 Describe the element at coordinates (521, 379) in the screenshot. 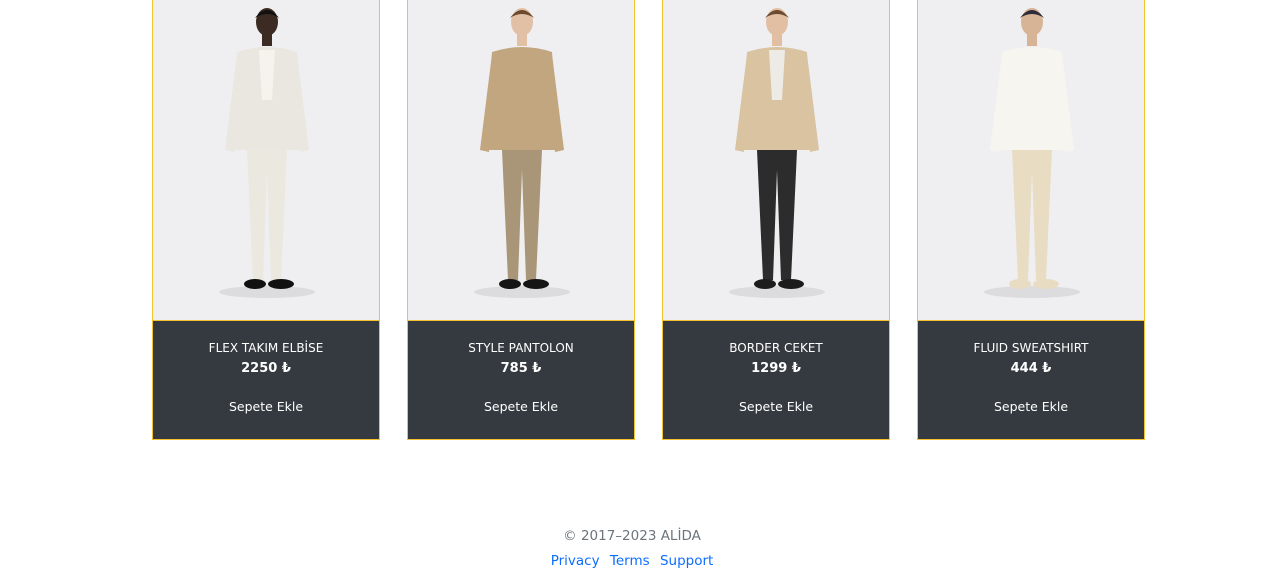

I see `product-info: STYLE PANTOLON 785 ₺ Sepete Ekle` at that location.